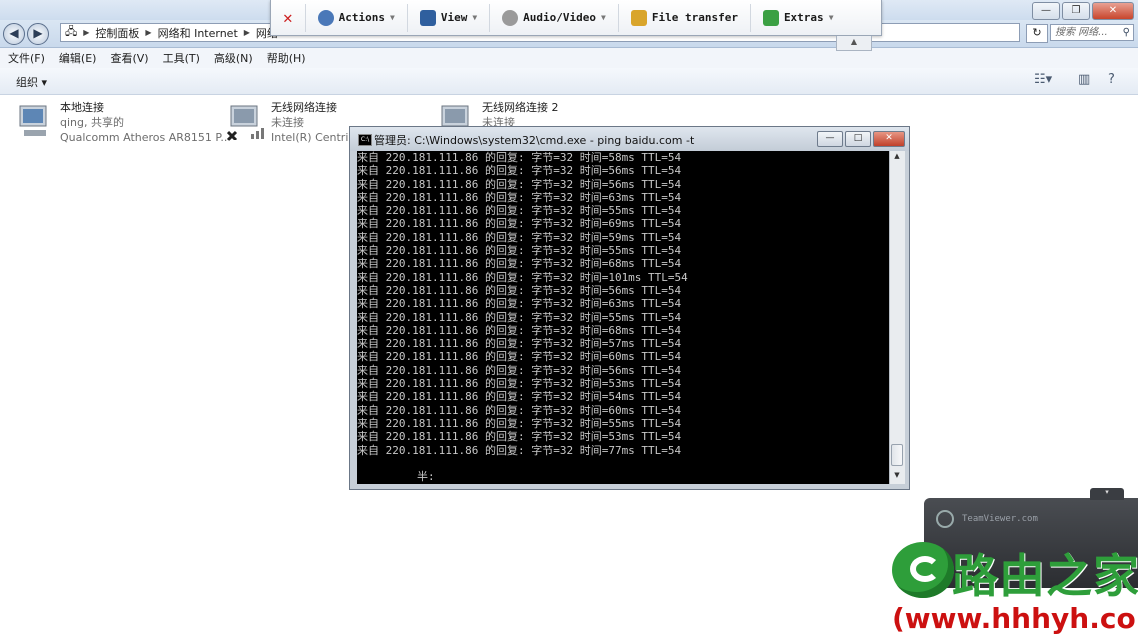 This screenshot has width=1138, height=640. Describe the element at coordinates (31, 82) in the screenshot. I see `organize-button: 组织 ▾` at that location.